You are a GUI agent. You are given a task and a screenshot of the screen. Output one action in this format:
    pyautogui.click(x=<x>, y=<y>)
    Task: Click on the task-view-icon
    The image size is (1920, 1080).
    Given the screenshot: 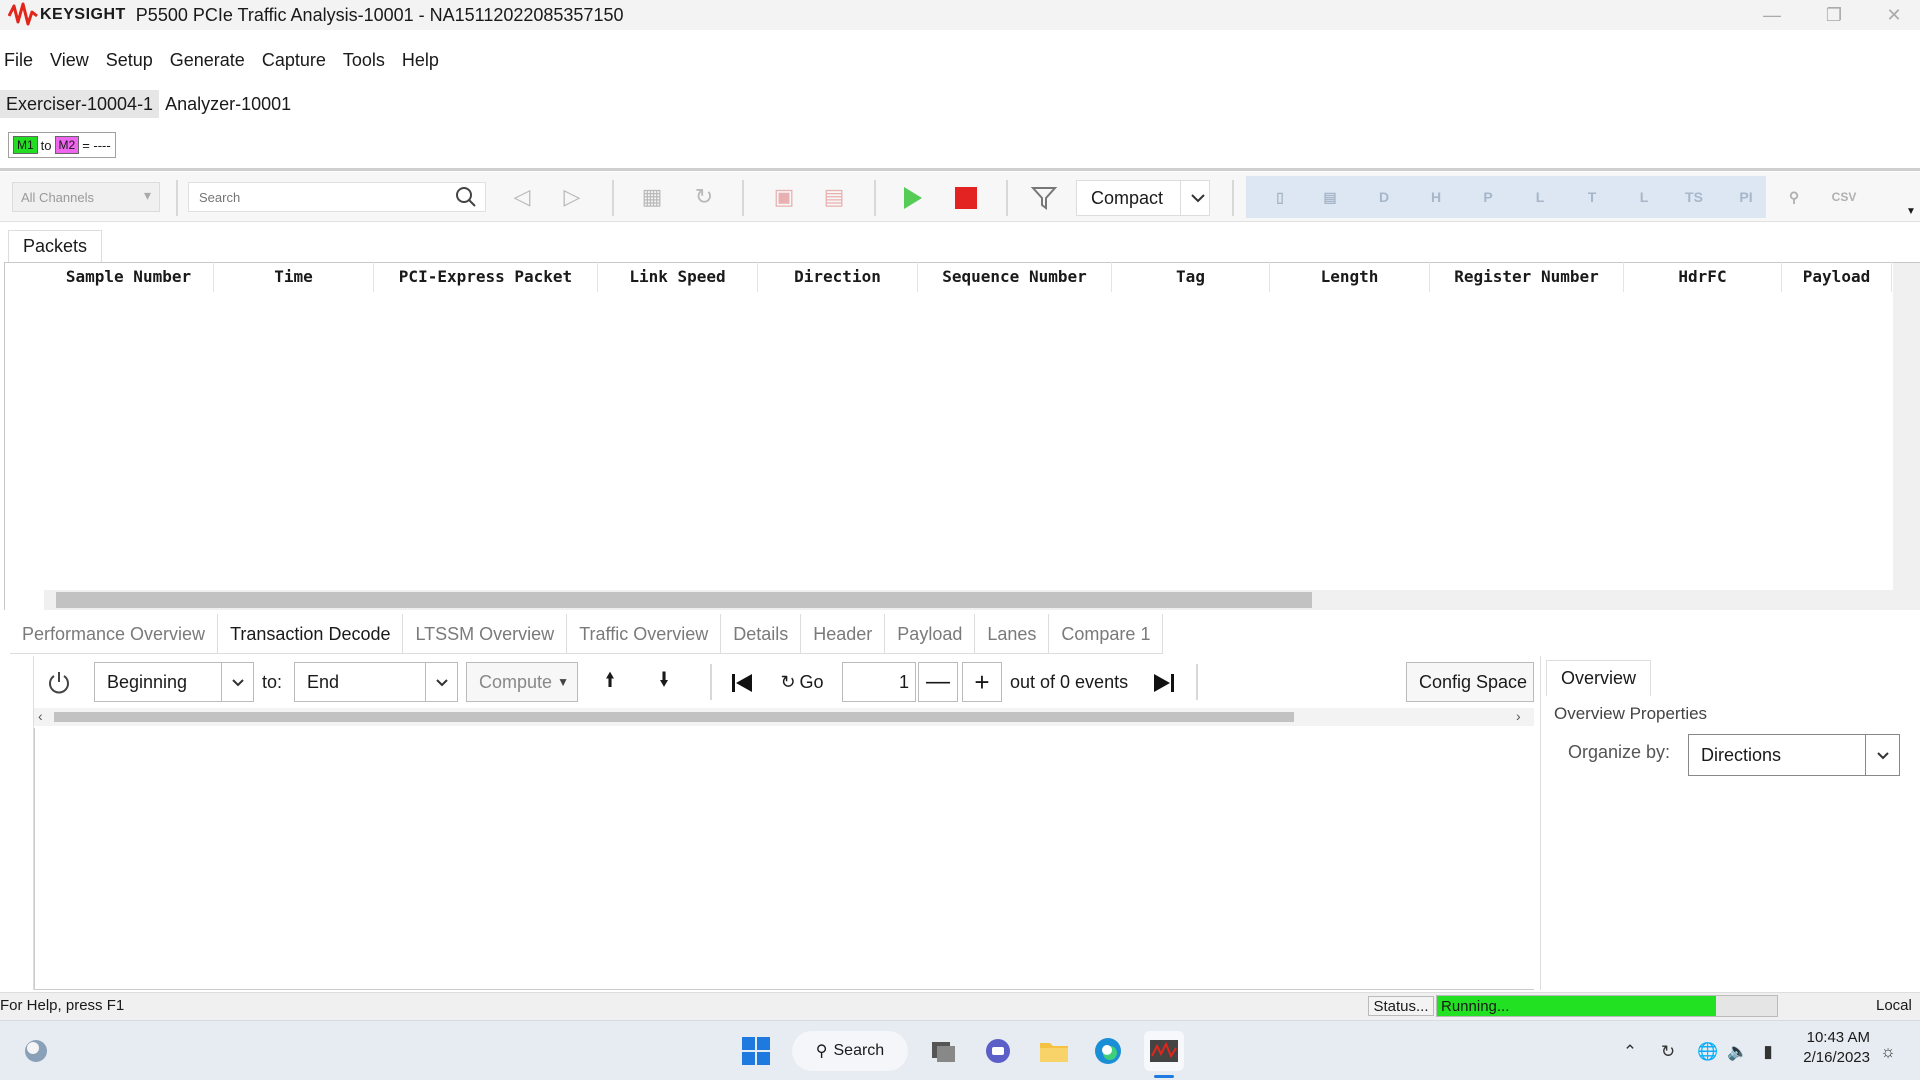 What is the action you would take?
    pyautogui.click(x=944, y=1051)
    